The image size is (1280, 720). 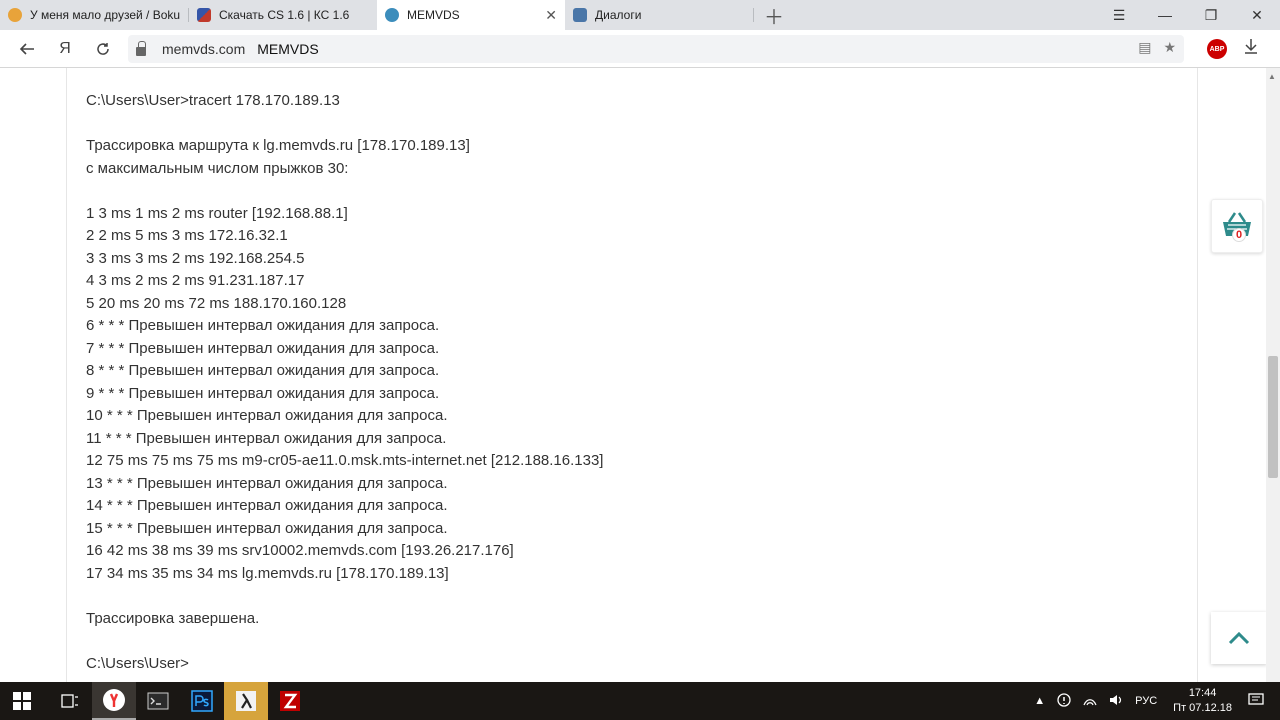 I want to click on yandex-browser-icon, so click(x=114, y=700).